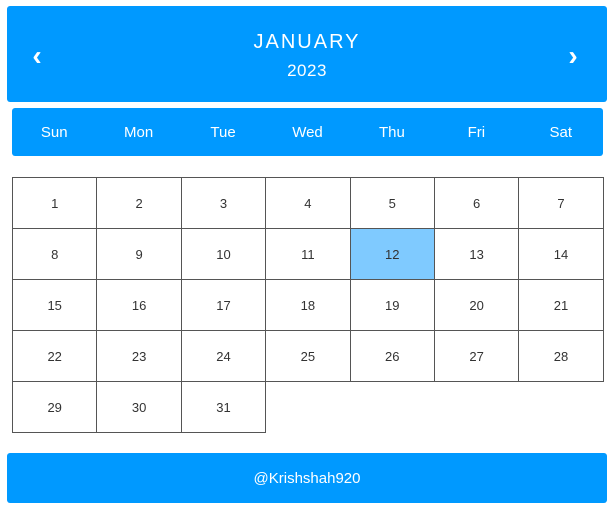  What do you see at coordinates (223, 305) in the screenshot?
I see `day-cell: 17` at bounding box center [223, 305].